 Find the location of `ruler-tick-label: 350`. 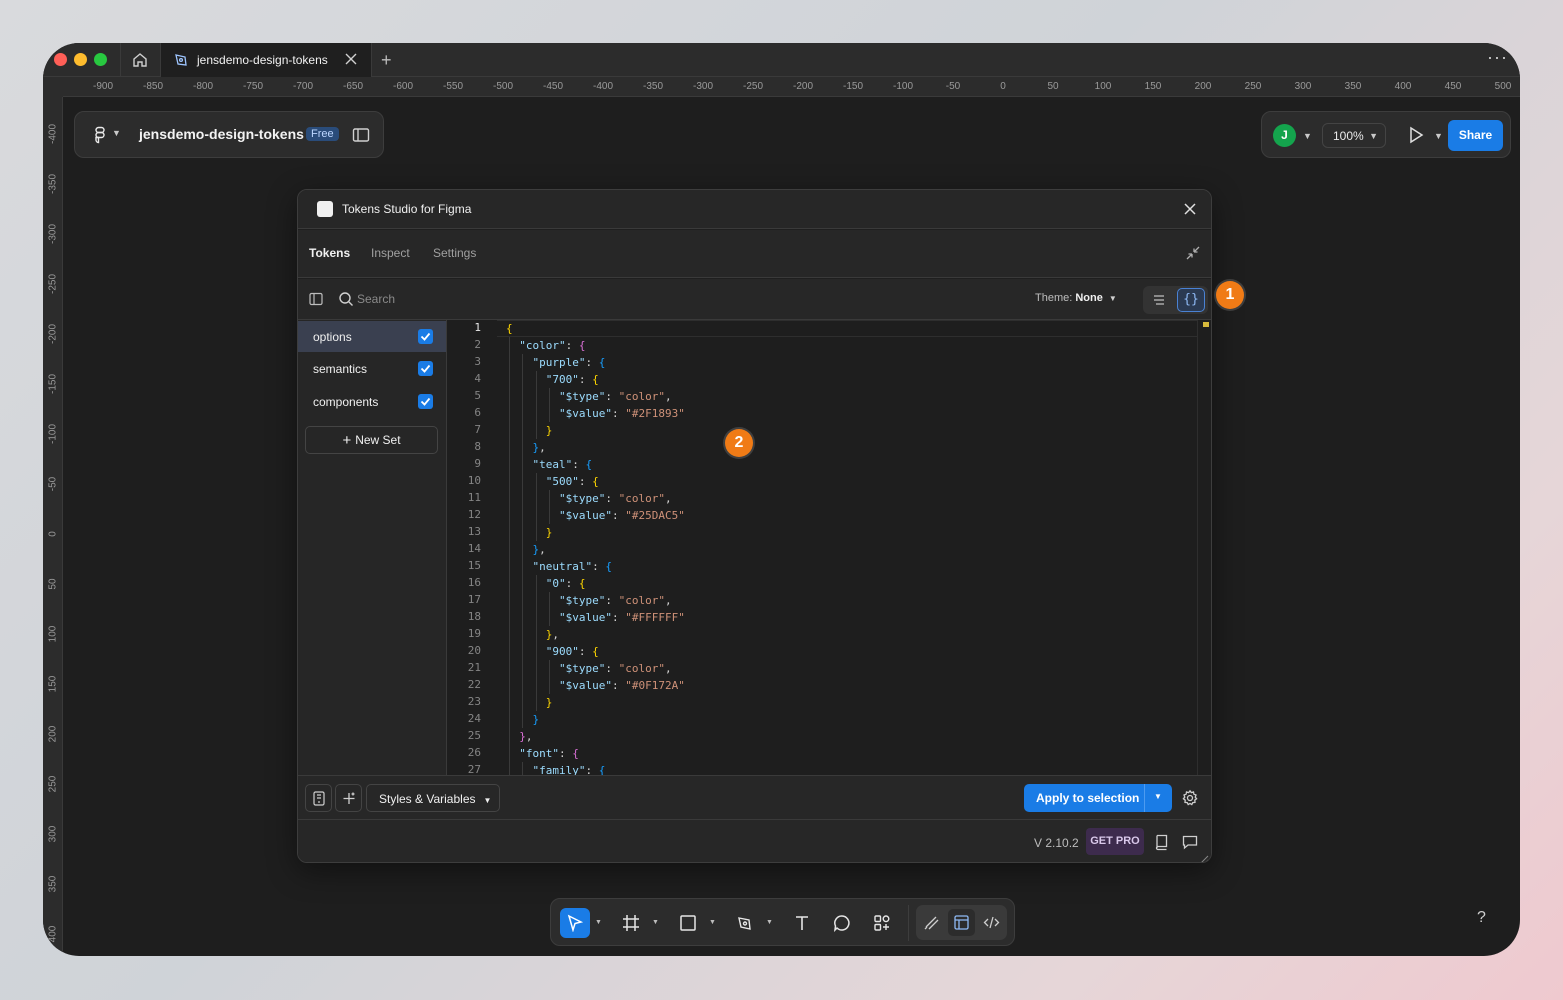

ruler-tick-label: 350 is located at coordinates (1353, 86).